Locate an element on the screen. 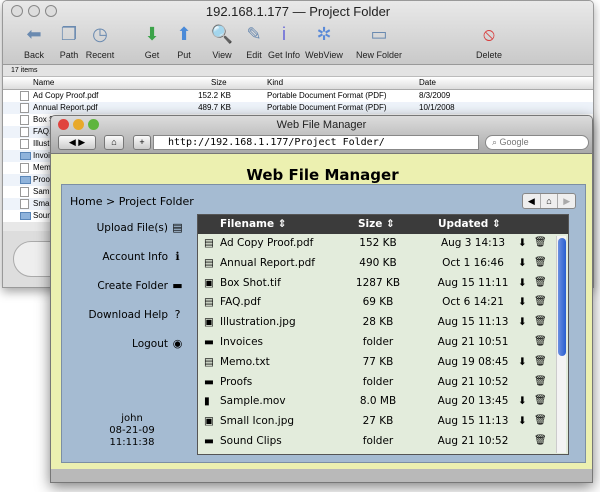  file-name: Illust is located at coordinates (41, 143).